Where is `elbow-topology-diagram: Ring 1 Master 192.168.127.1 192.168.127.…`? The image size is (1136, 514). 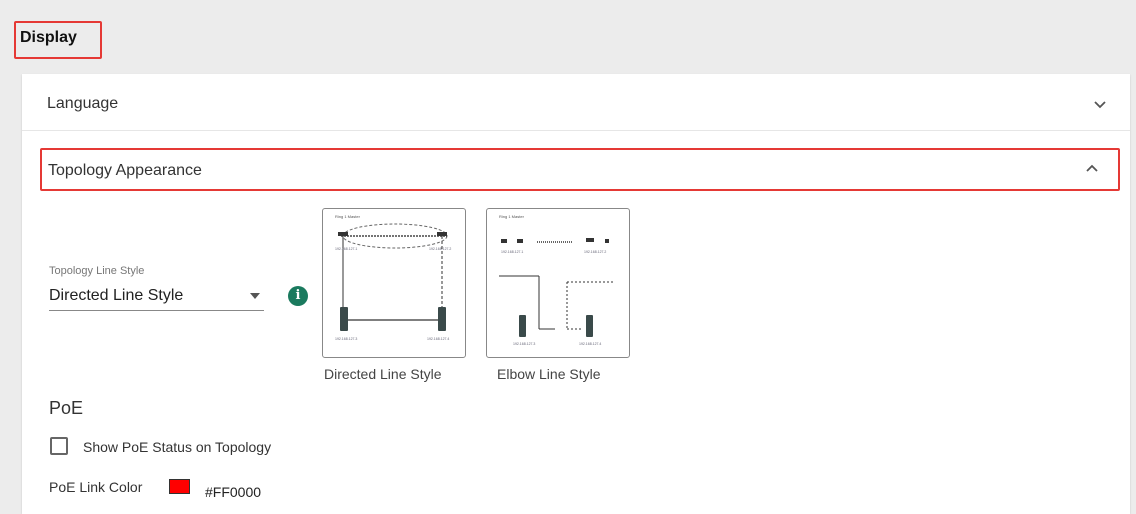 elbow-topology-diagram: Ring 1 Master 192.168.127.1 192.168.127.… is located at coordinates (556, 280).